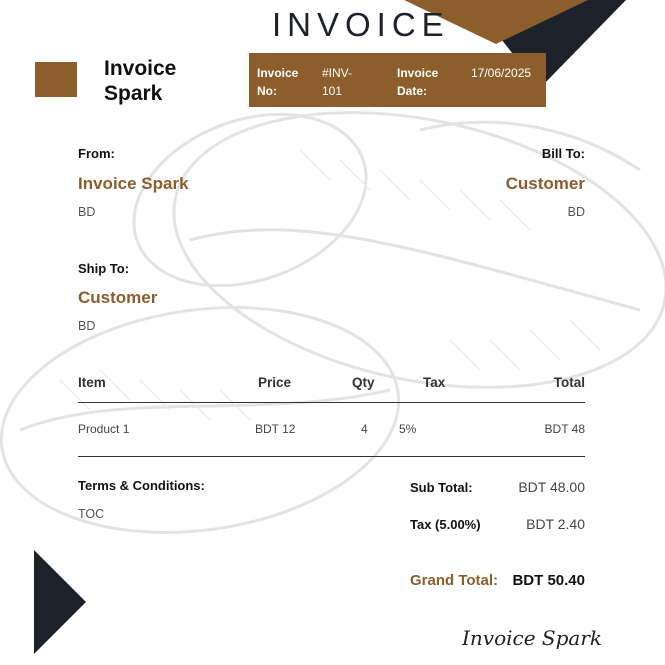 This screenshot has height=665, width=665. I want to click on from-country: BD, so click(87, 212).